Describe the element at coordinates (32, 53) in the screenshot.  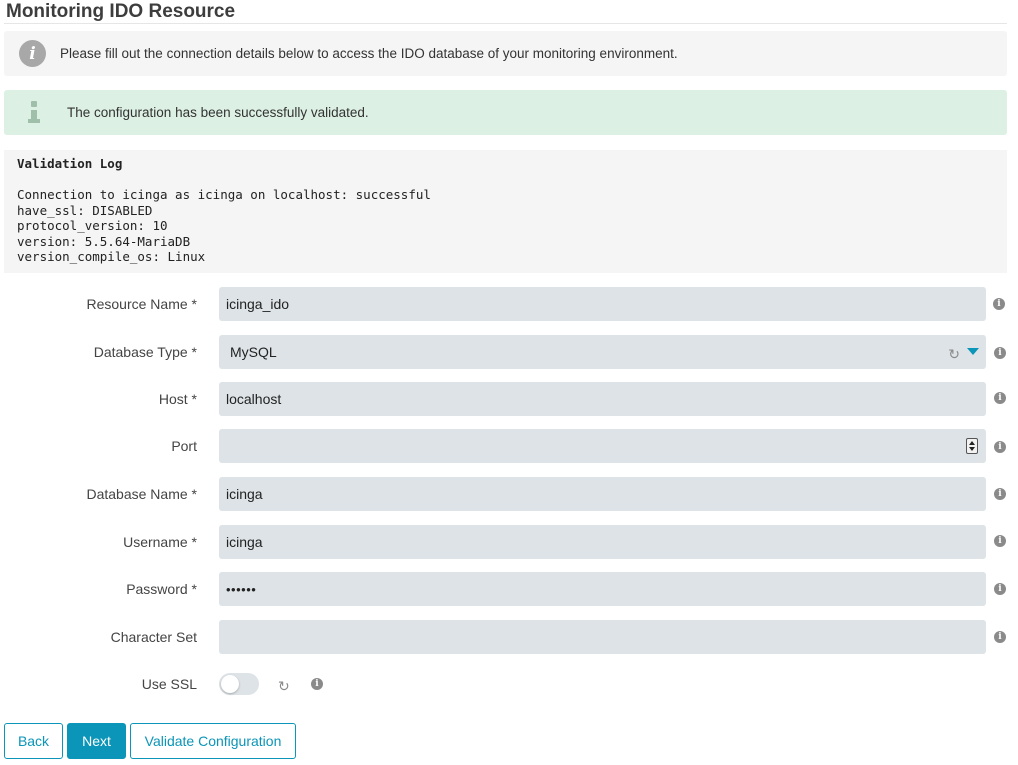
I see `info-icon: i` at that location.